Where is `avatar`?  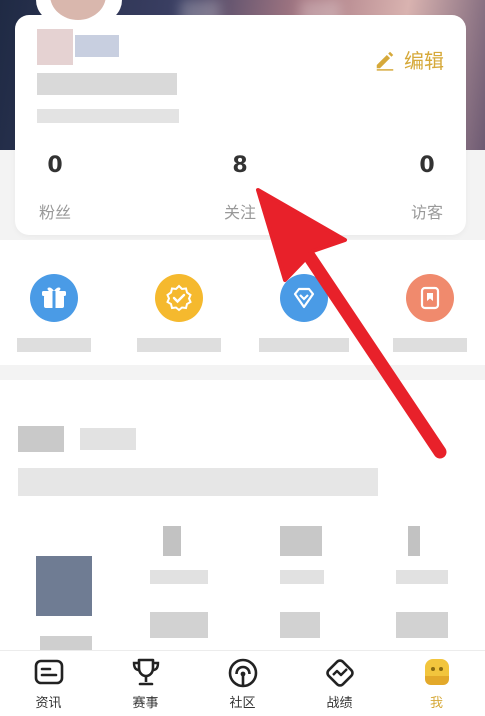 avatar is located at coordinates (79, 11).